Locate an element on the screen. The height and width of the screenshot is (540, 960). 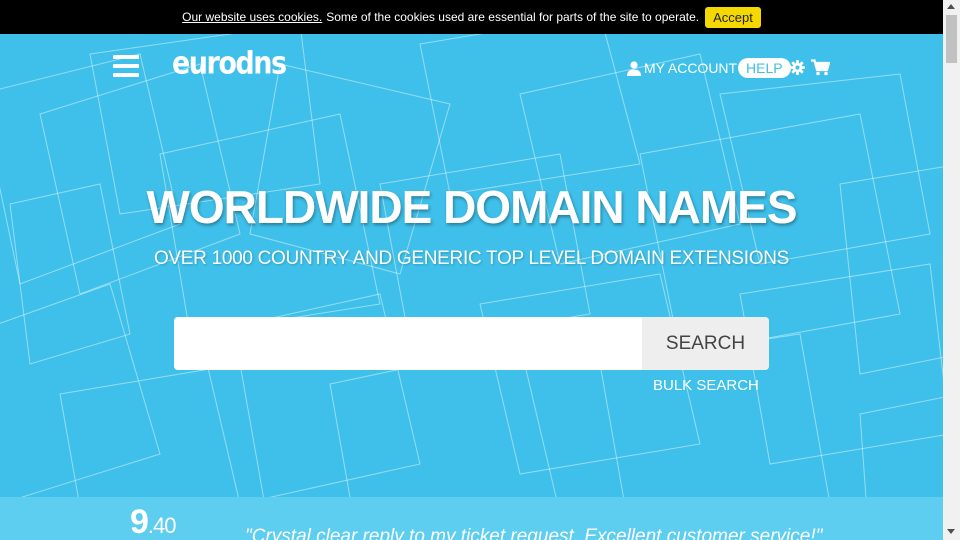
menu-icon is located at coordinates (126, 66).